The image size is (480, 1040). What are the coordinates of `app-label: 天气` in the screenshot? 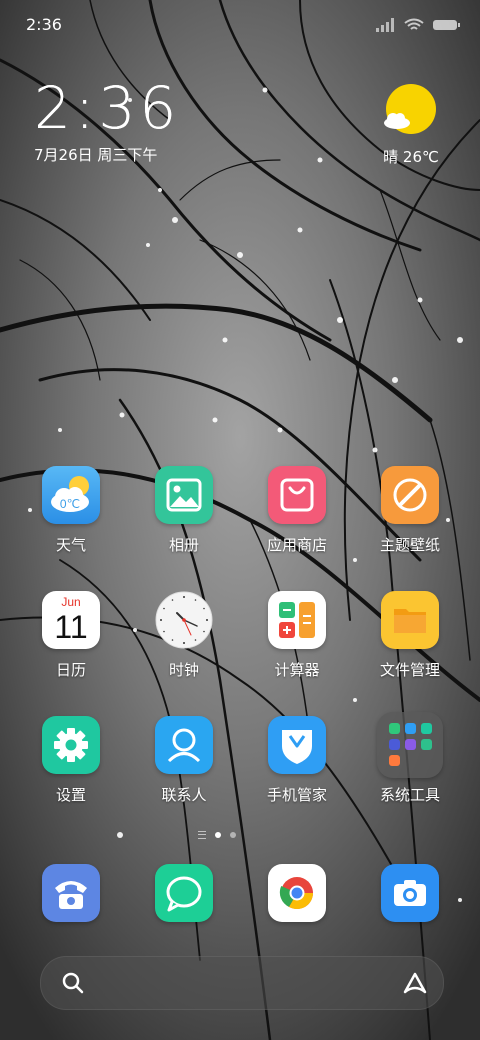 It's located at (70, 545).